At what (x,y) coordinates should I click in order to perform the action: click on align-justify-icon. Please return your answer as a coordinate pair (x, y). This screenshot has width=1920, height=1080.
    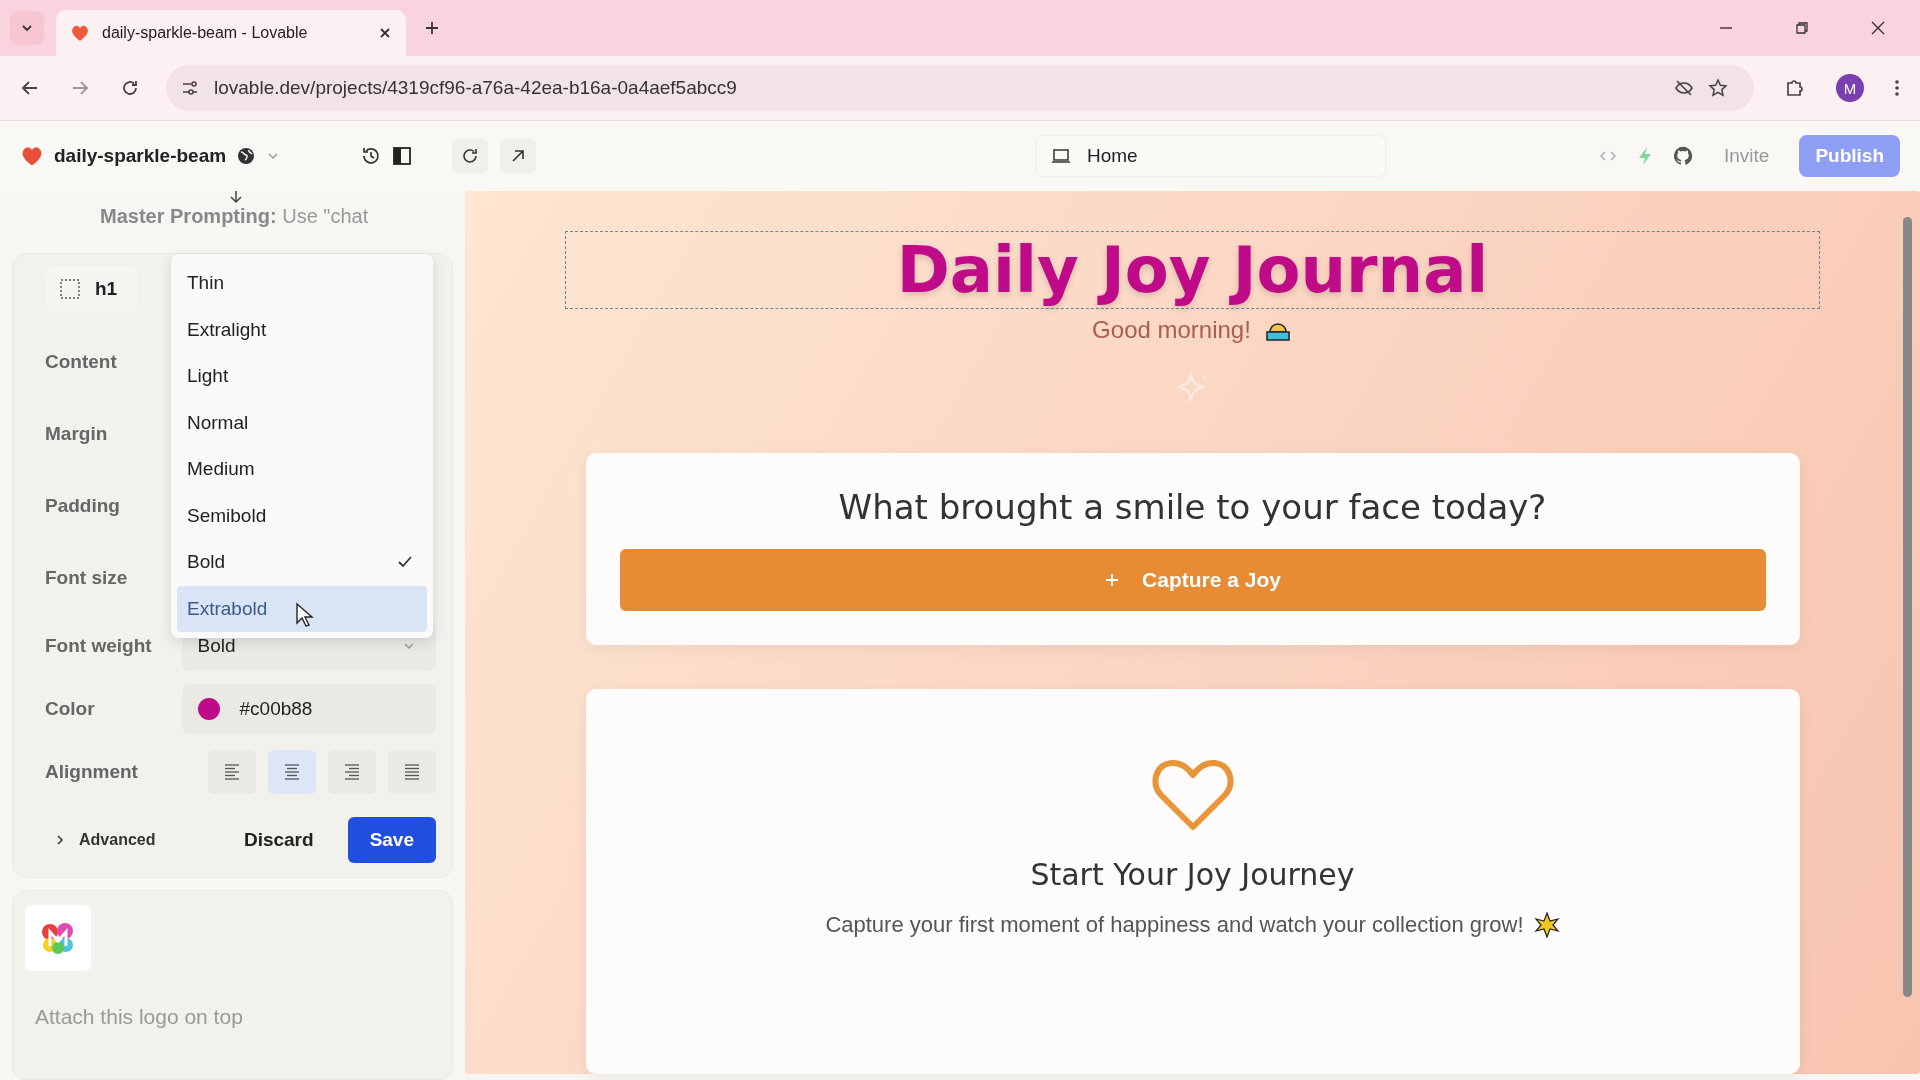
    Looking at the image, I should click on (412, 771).